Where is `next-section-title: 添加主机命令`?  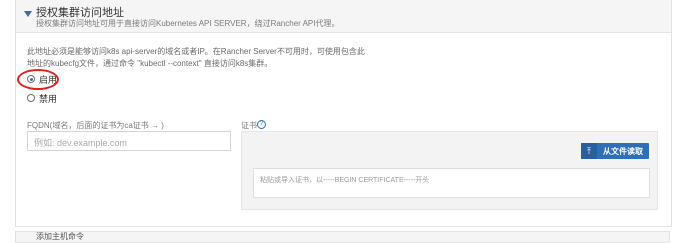
next-section-title: 添加主机命令 is located at coordinates (60, 236).